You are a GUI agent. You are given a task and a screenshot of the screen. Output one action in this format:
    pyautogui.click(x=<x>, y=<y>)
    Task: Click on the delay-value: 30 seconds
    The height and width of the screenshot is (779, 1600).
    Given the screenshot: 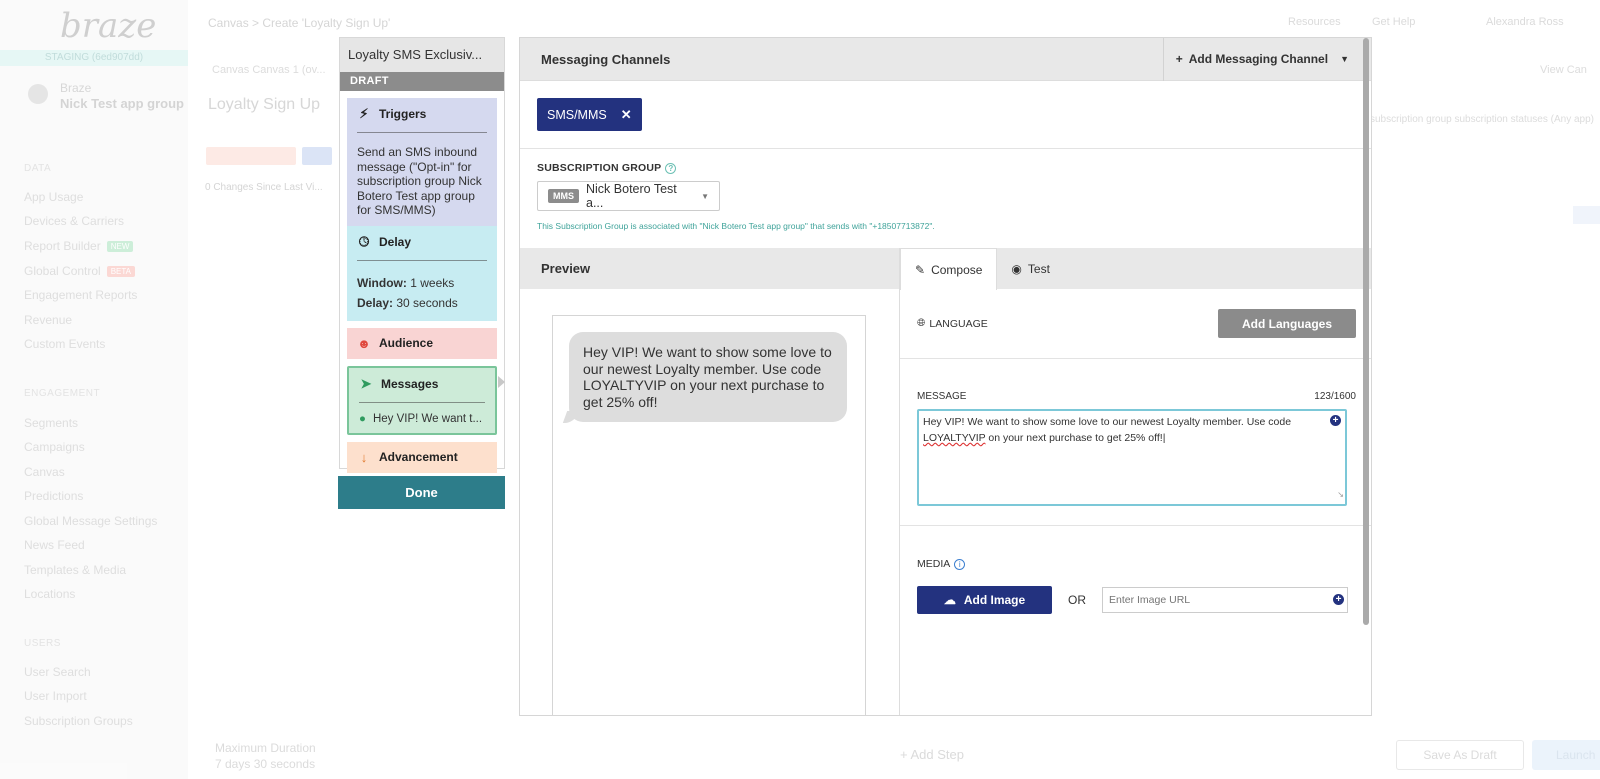 What is the action you would take?
    pyautogui.click(x=427, y=302)
    